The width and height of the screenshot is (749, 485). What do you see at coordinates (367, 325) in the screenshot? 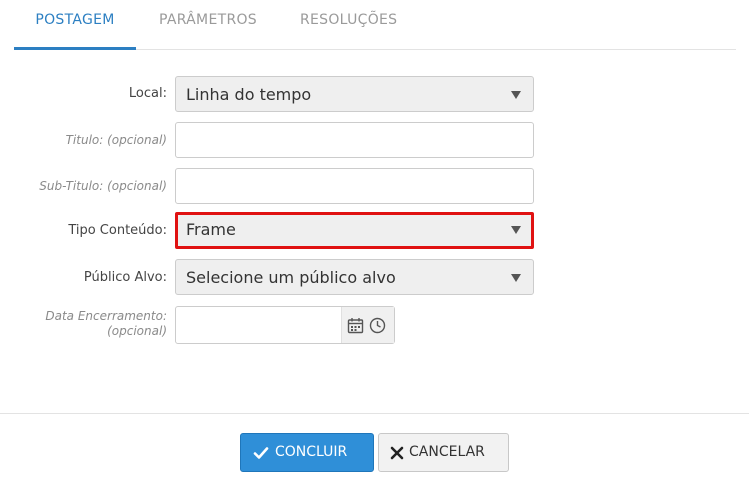
I see `date-picker-buttons` at bounding box center [367, 325].